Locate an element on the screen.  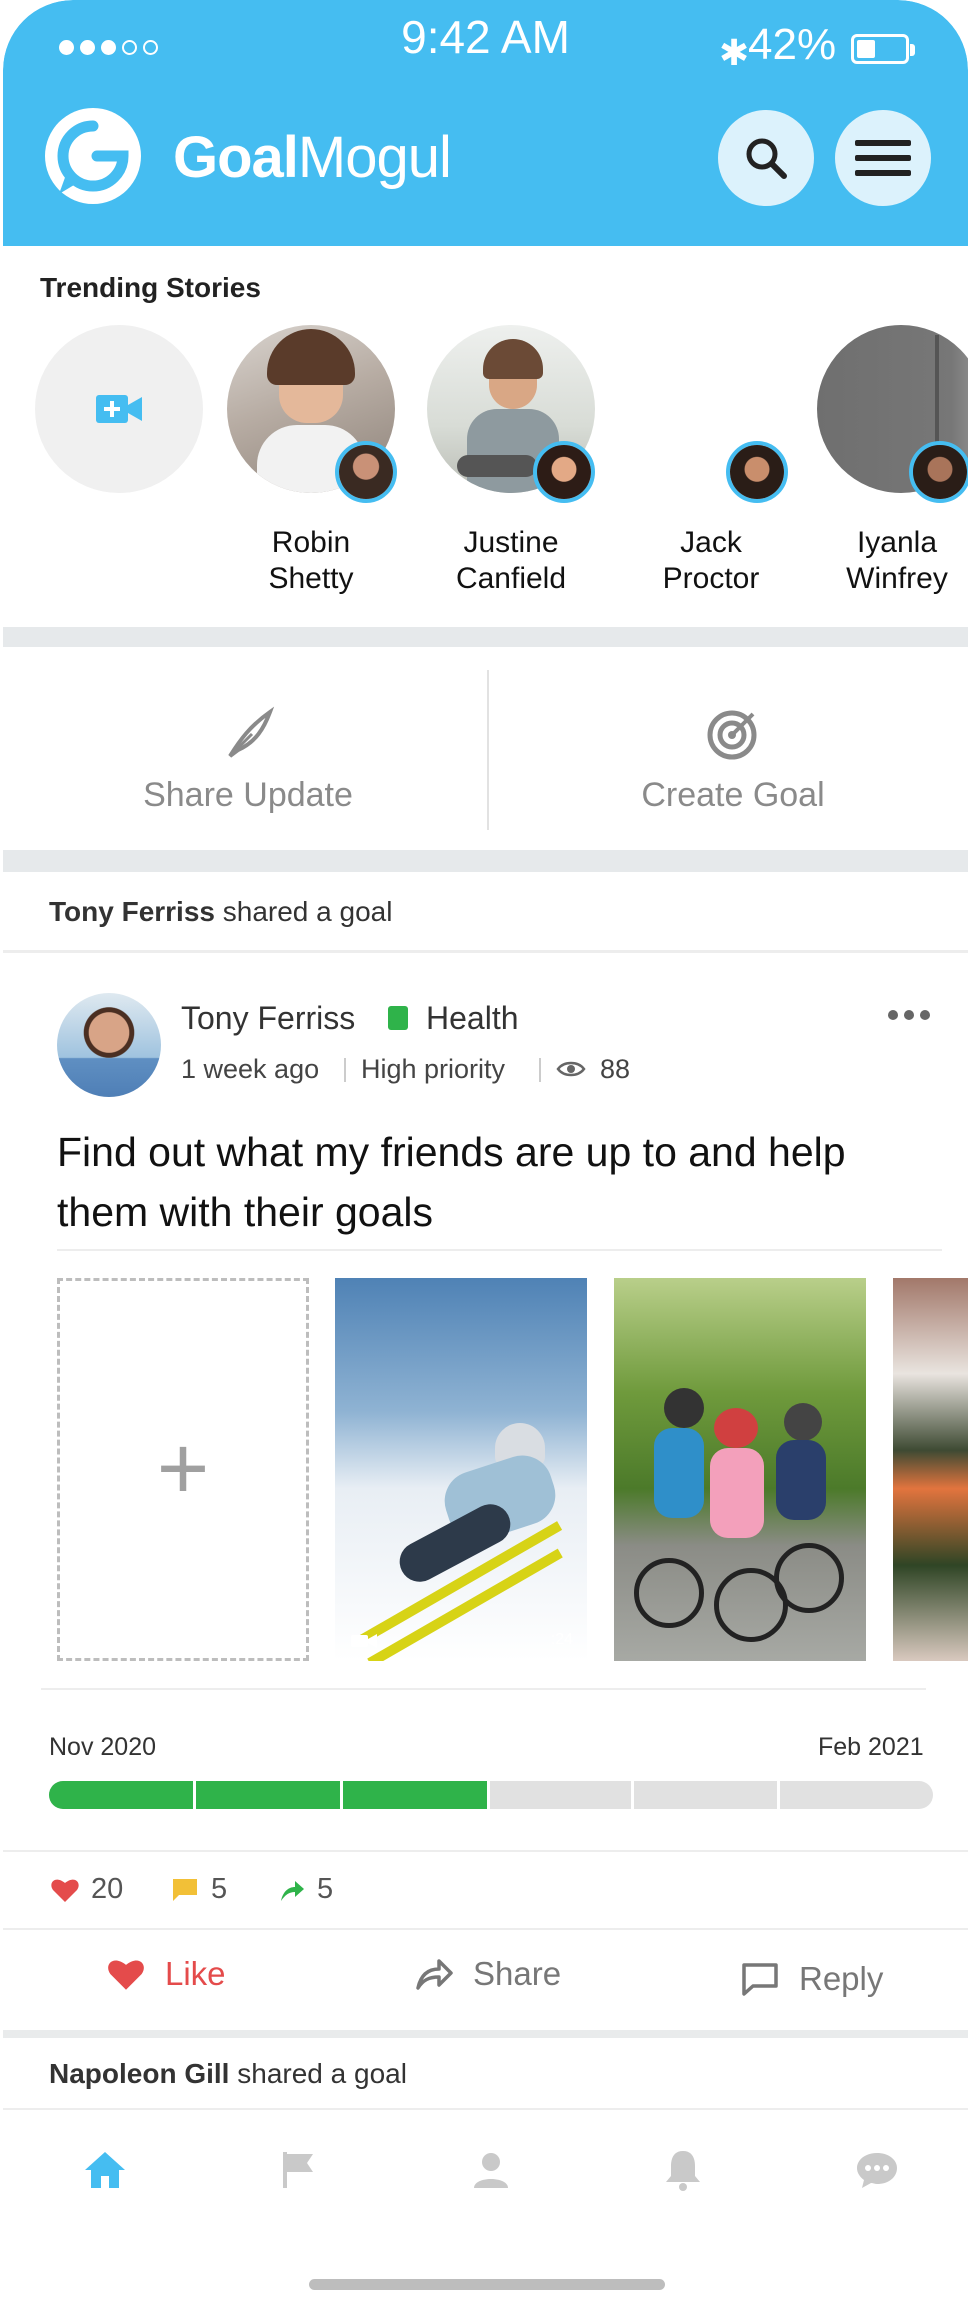
add-story-button is located at coordinates (120, 409).